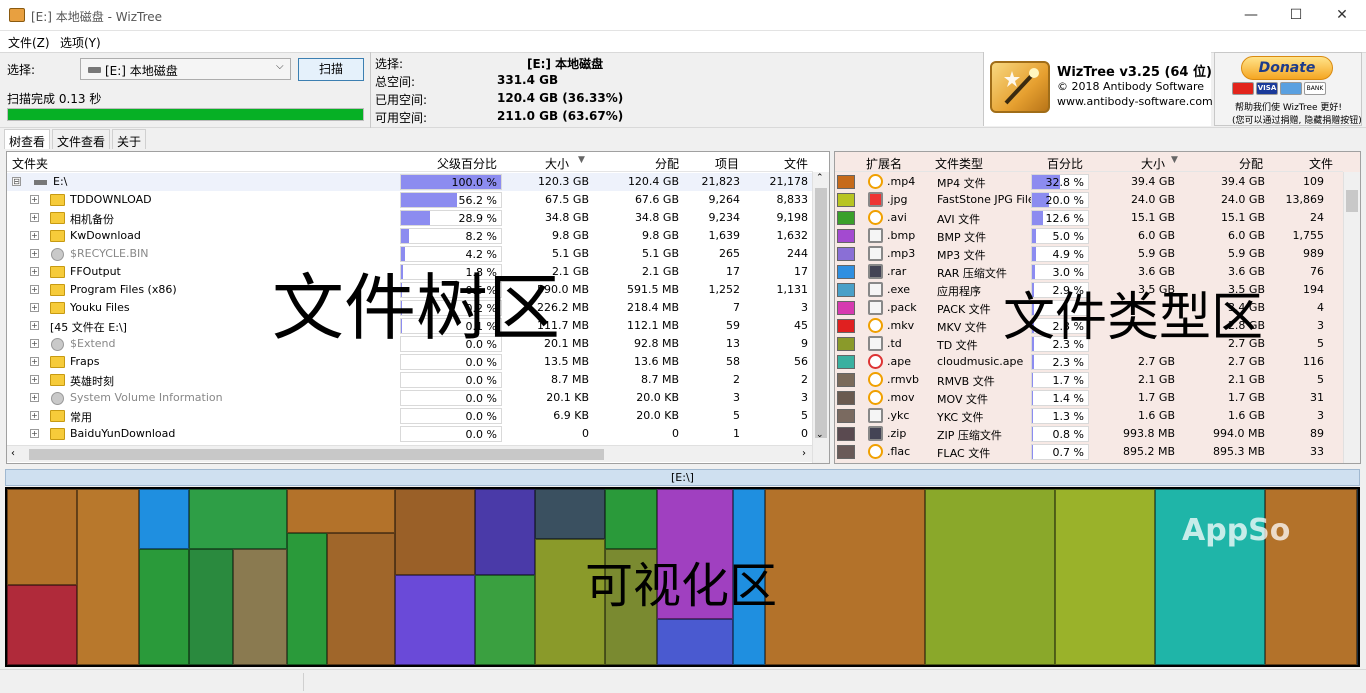  Describe the element at coordinates (331, 69) in the screenshot. I see `scan-button: 扫描` at that location.